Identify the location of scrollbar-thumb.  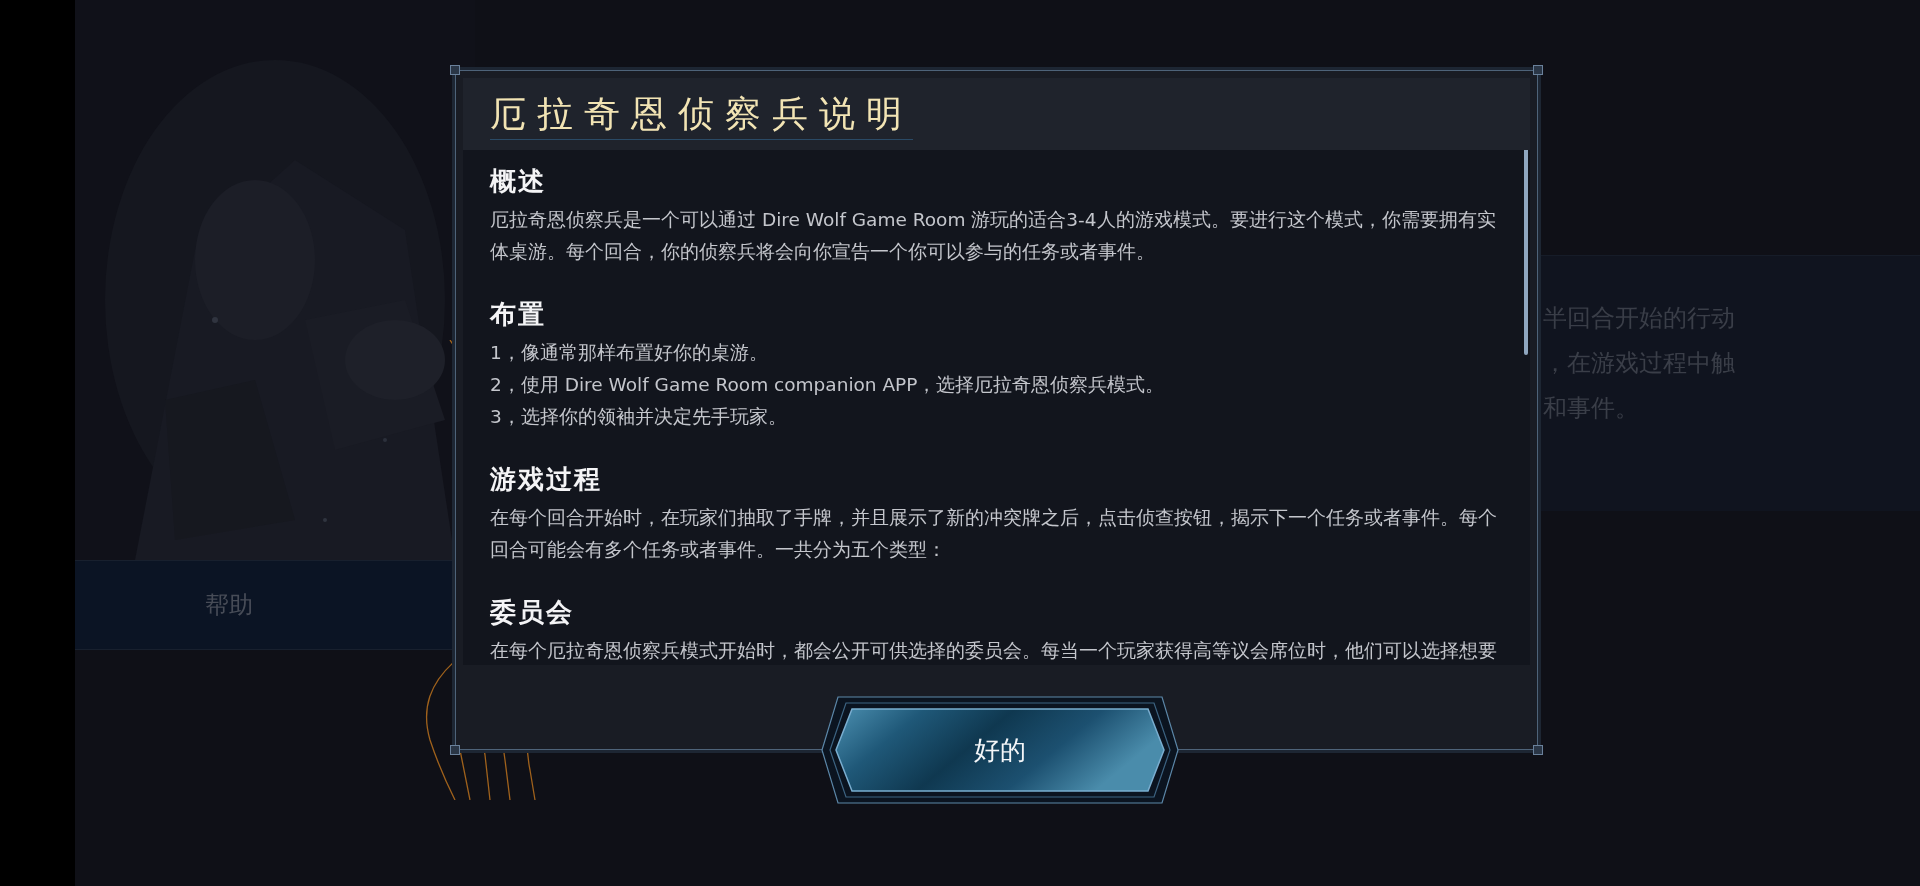
(1526, 252).